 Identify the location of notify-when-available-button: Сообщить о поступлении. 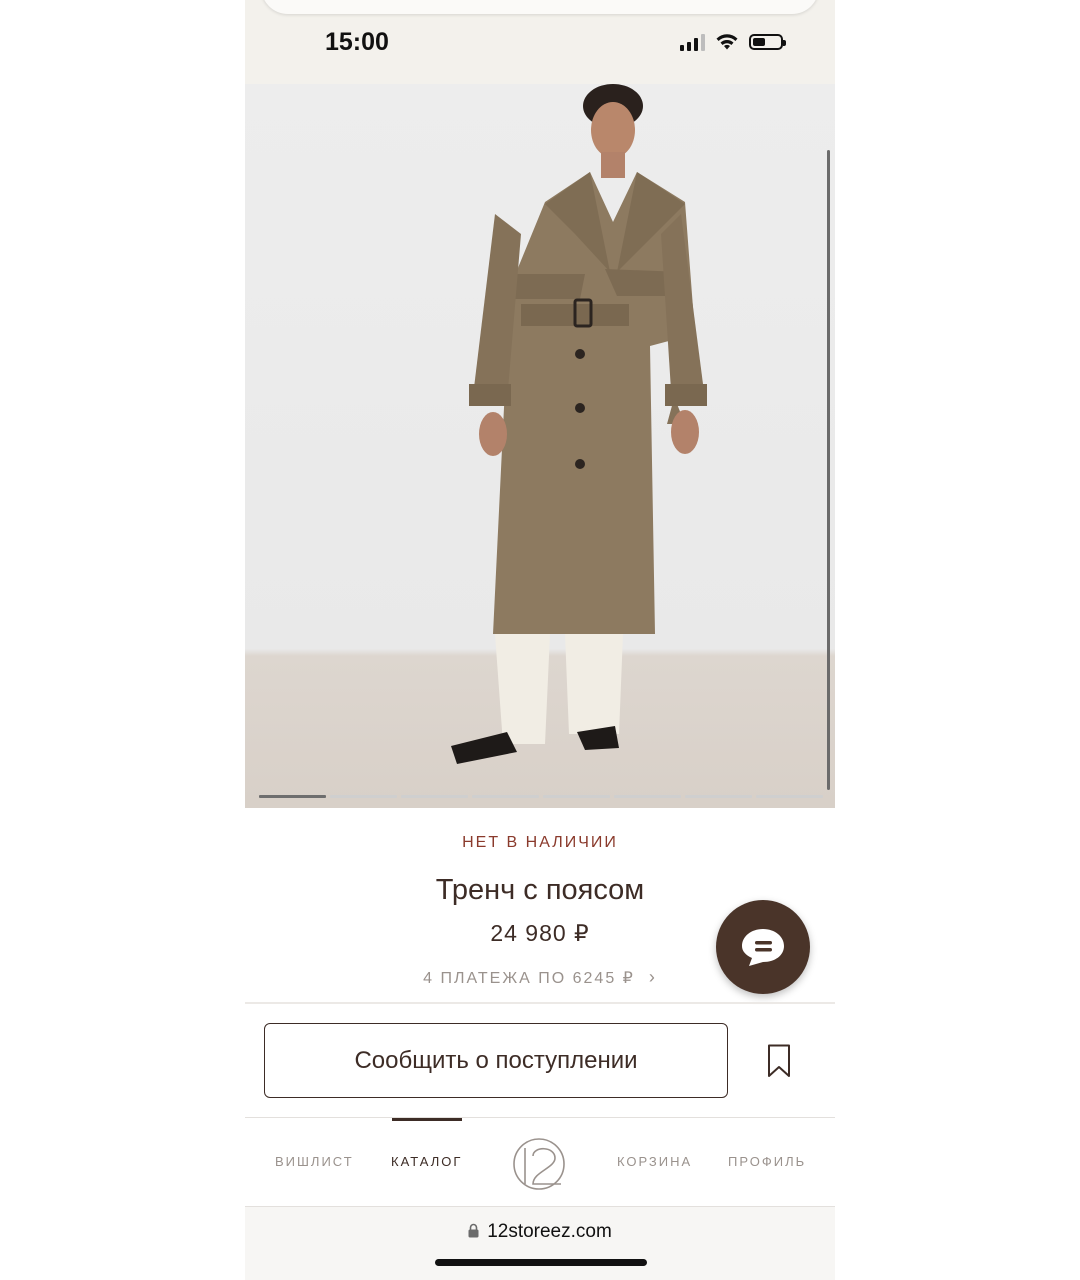
(496, 1060).